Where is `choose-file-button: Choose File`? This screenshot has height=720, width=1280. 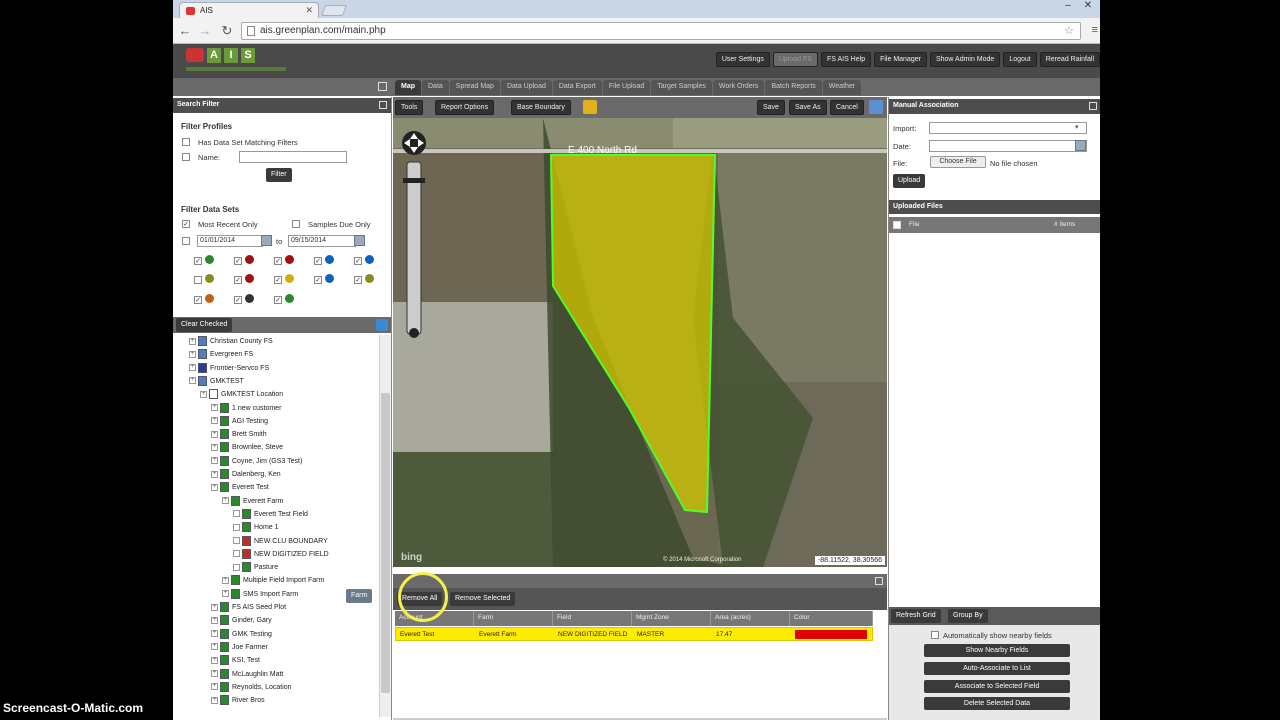 choose-file-button: Choose File is located at coordinates (958, 162).